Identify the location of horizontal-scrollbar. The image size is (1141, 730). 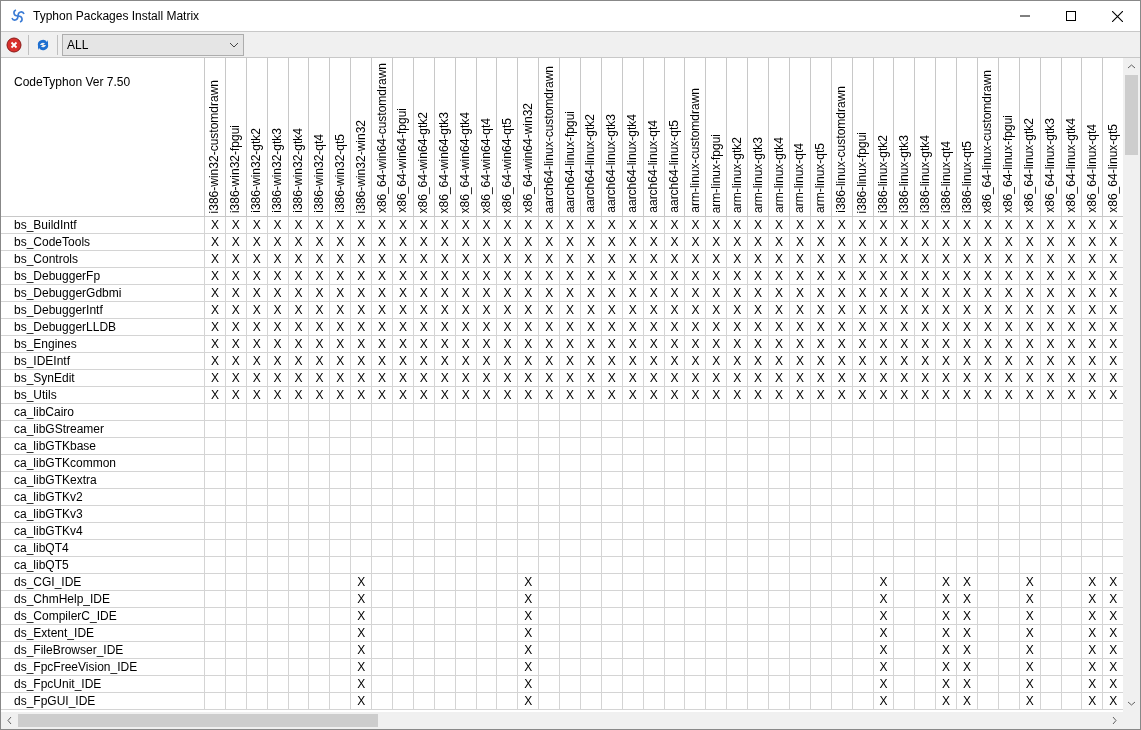
(562, 720).